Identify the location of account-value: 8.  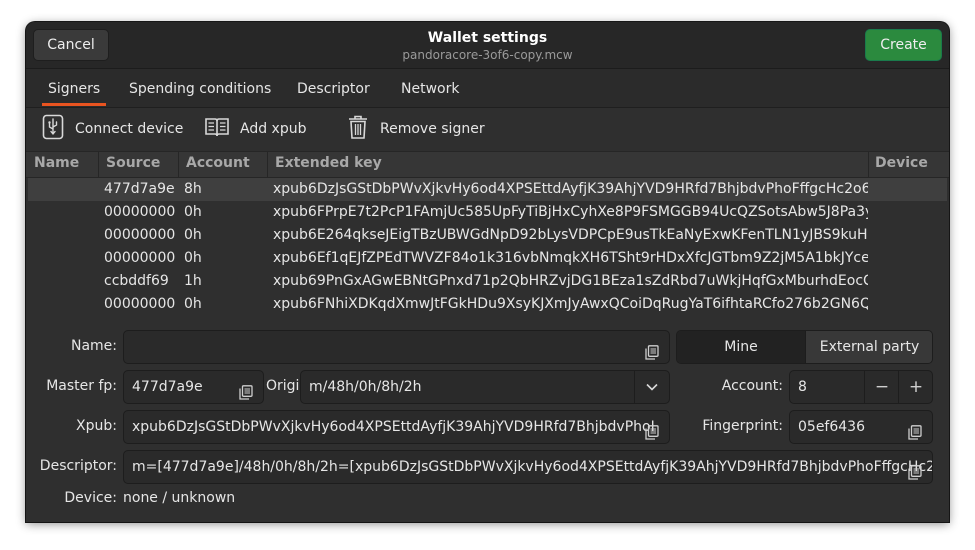
(802, 387).